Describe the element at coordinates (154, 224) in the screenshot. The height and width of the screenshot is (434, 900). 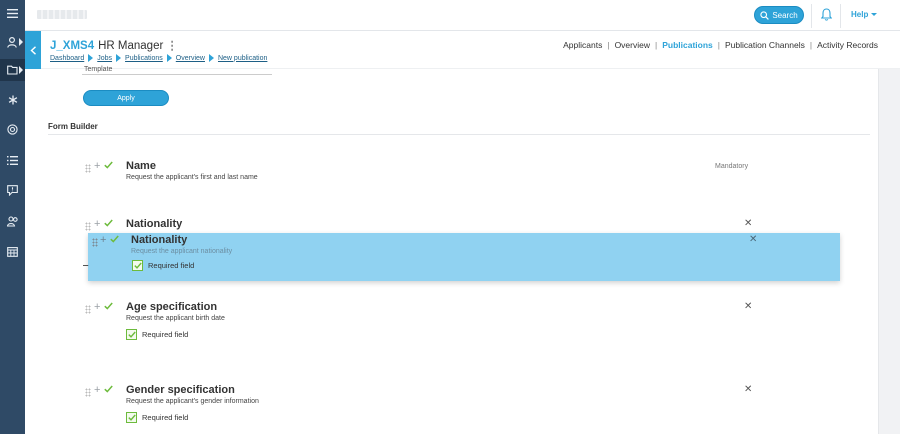
I see `field-name: Nationality` at that location.